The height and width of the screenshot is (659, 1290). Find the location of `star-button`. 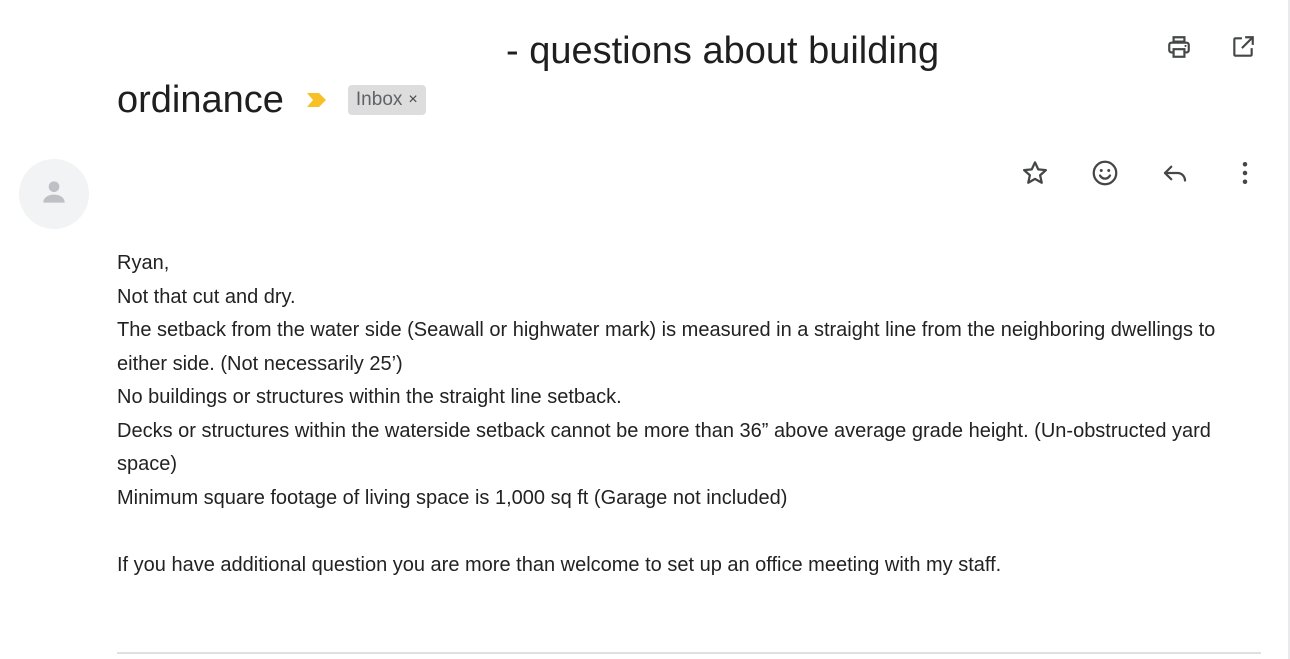

star-button is located at coordinates (1035, 175).